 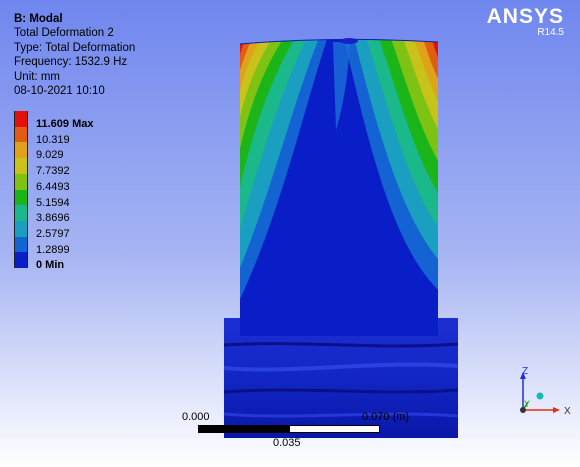 I want to click on scale-bar-black-segment, so click(x=243, y=429).